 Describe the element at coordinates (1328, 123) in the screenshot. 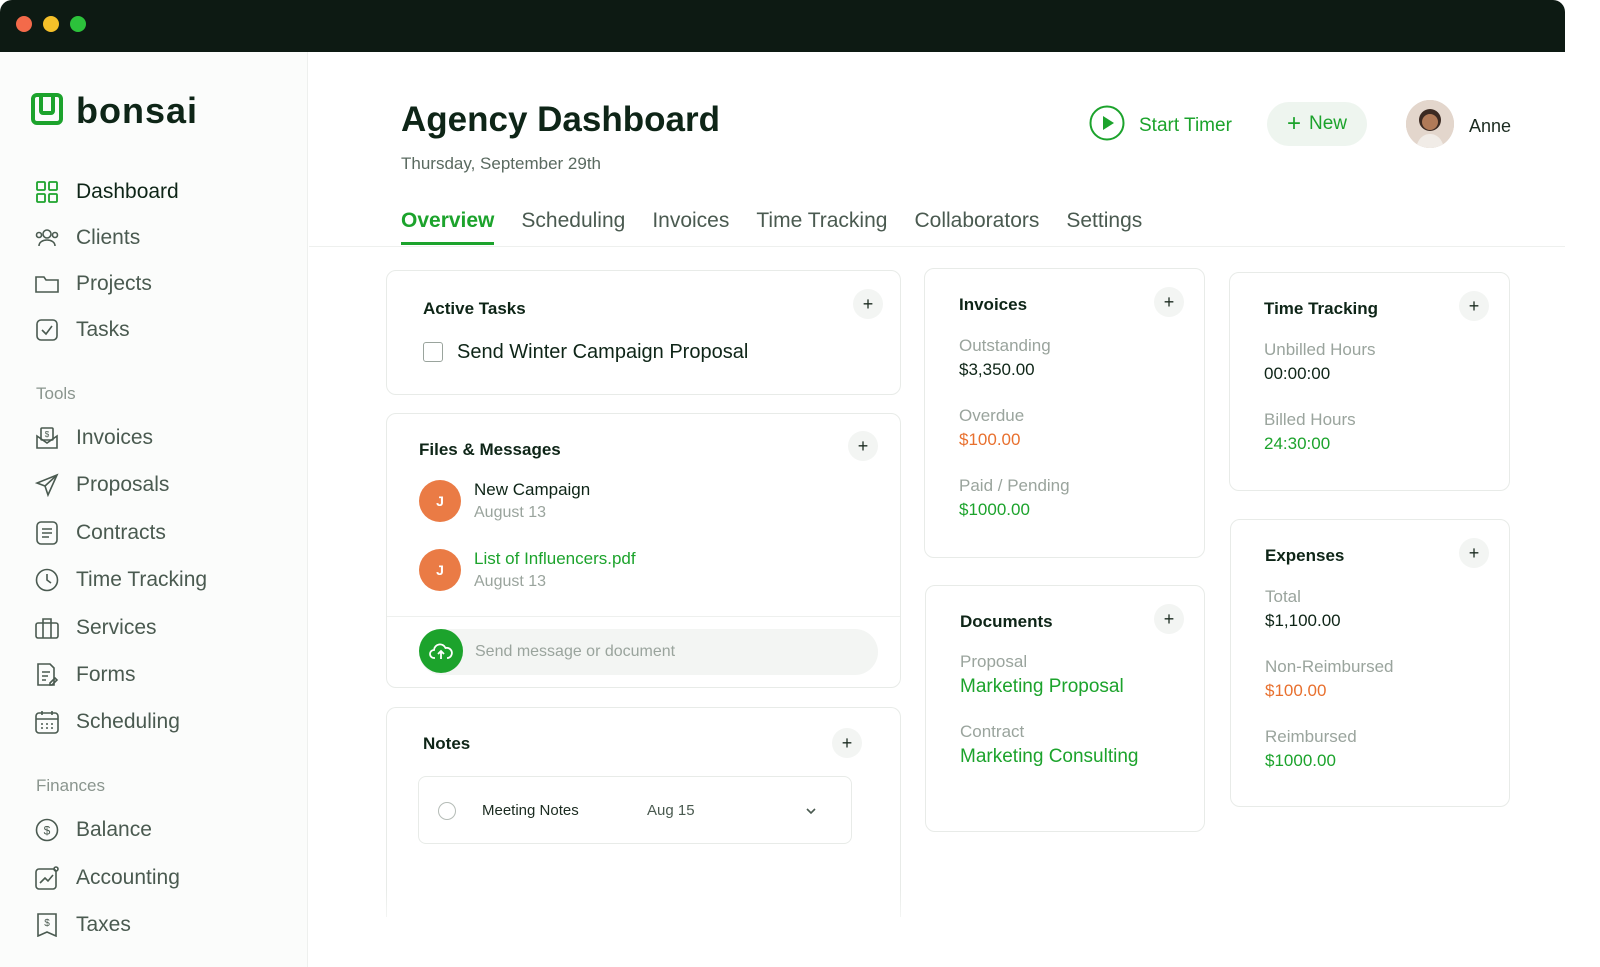

I see `new-button-label: New` at that location.